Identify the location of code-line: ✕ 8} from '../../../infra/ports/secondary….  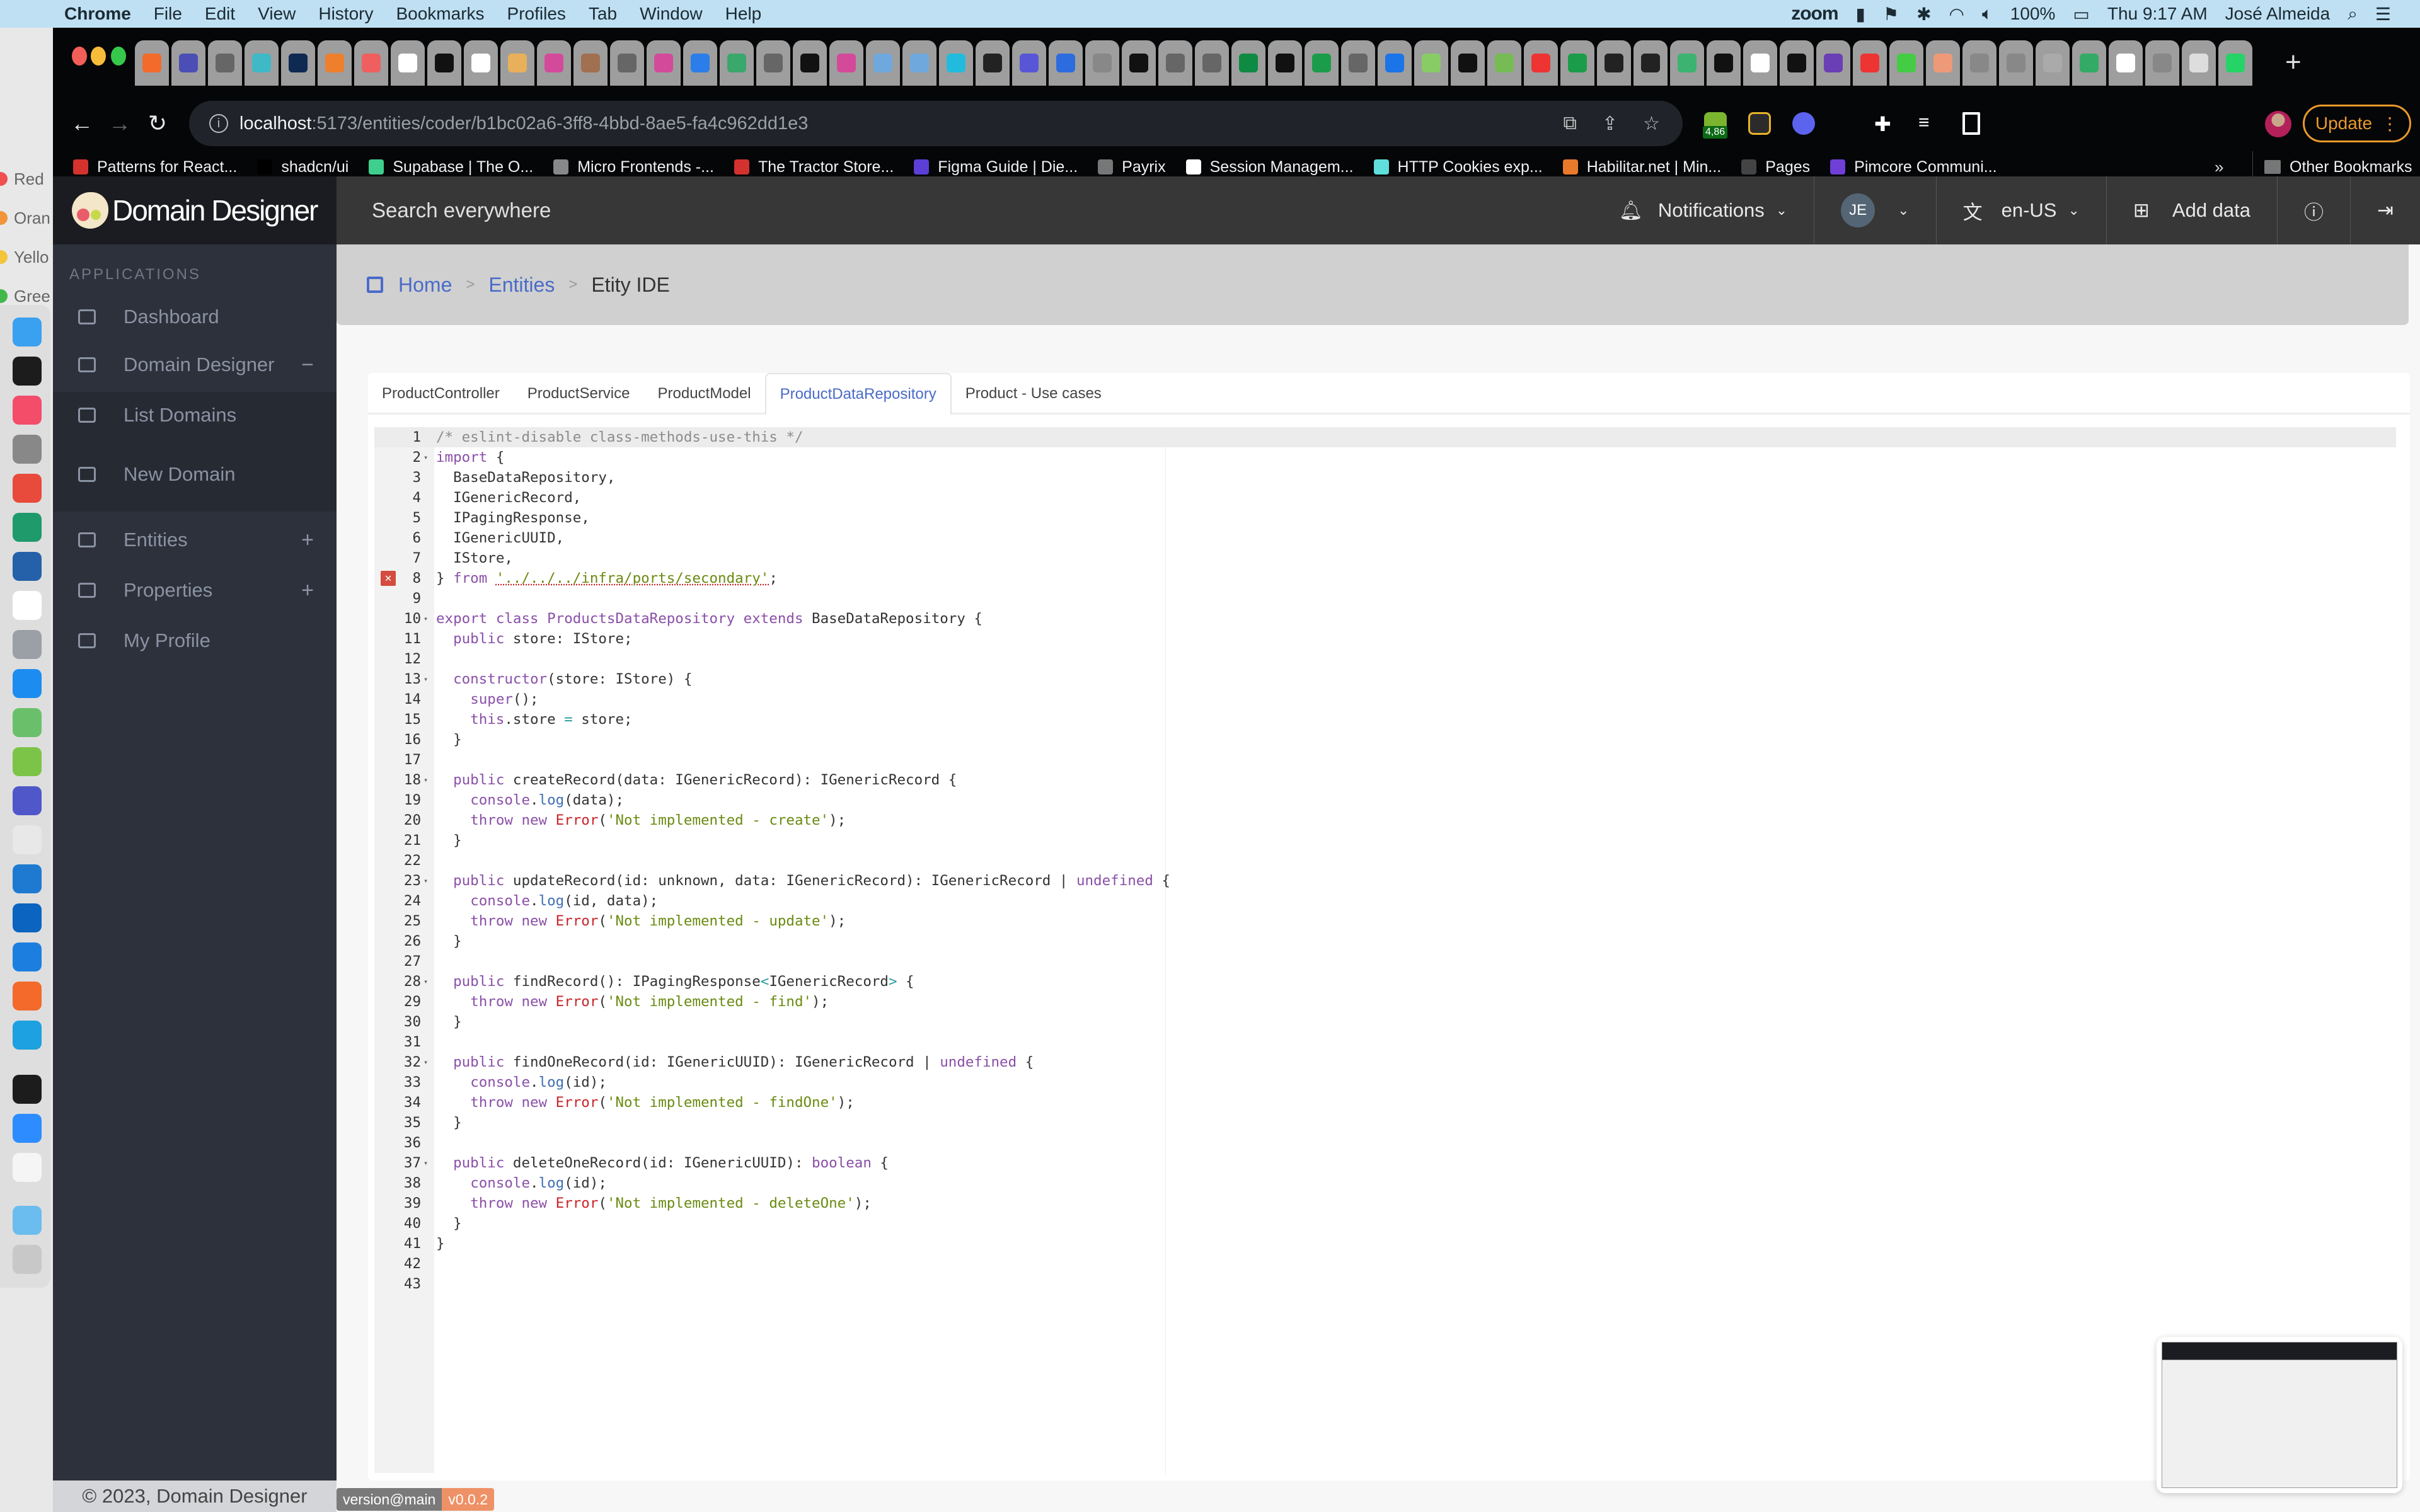
(1385, 578).